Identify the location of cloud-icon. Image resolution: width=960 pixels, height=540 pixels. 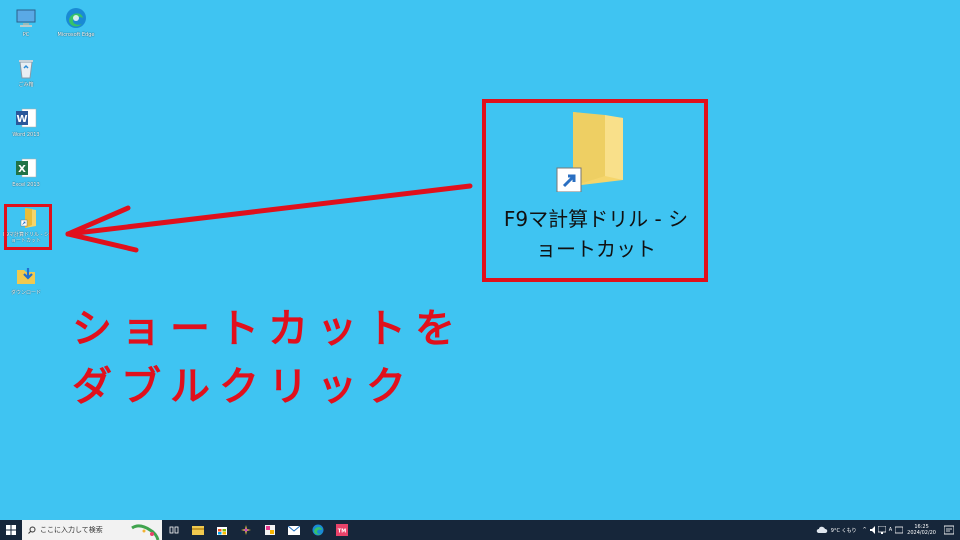
(822, 530).